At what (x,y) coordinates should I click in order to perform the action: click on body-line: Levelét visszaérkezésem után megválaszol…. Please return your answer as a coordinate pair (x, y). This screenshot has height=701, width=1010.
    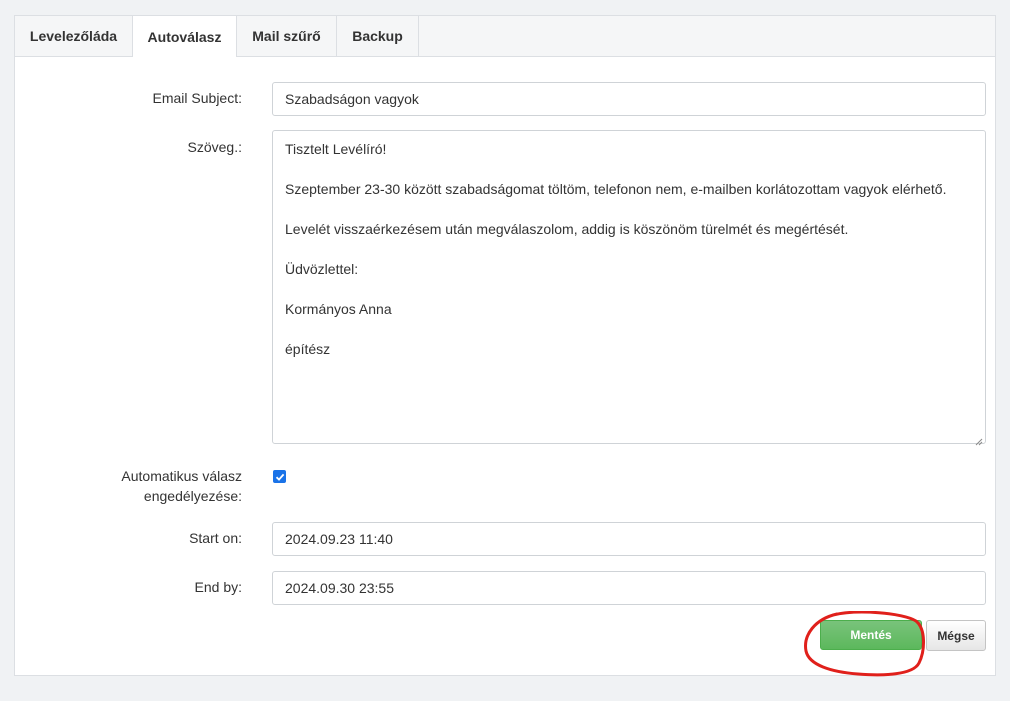
    Looking at the image, I should click on (567, 229).